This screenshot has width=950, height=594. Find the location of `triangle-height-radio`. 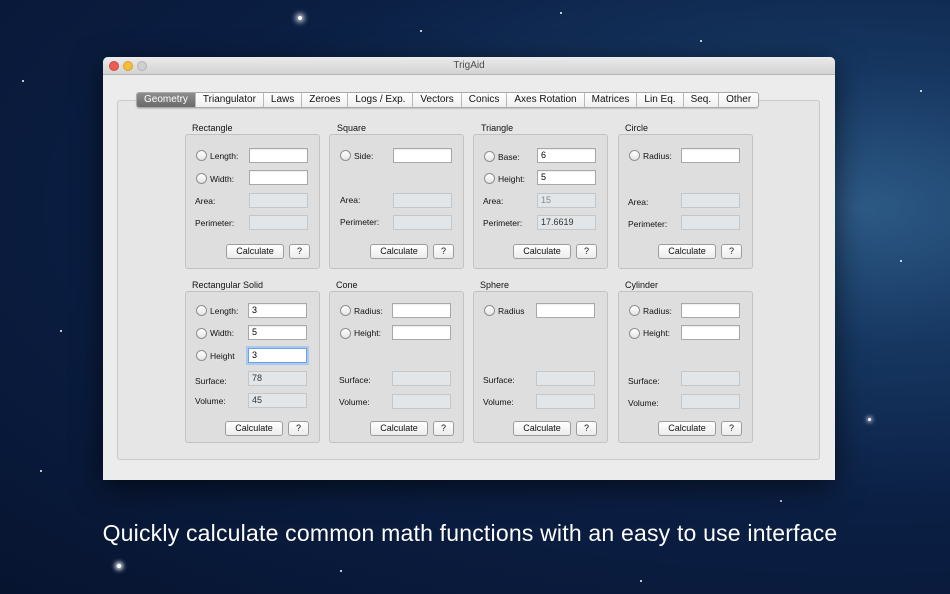

triangle-height-radio is located at coordinates (489, 178).